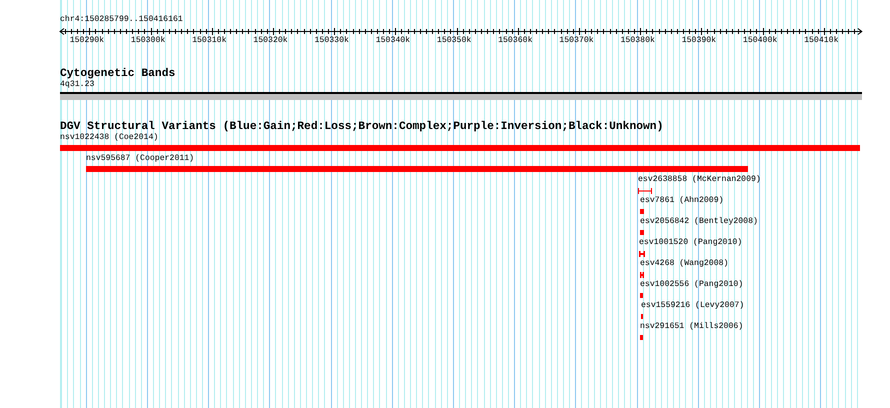 This screenshot has width=890, height=408. Describe the element at coordinates (515, 41) in the screenshot. I see `tick-label: 150360k` at that location.